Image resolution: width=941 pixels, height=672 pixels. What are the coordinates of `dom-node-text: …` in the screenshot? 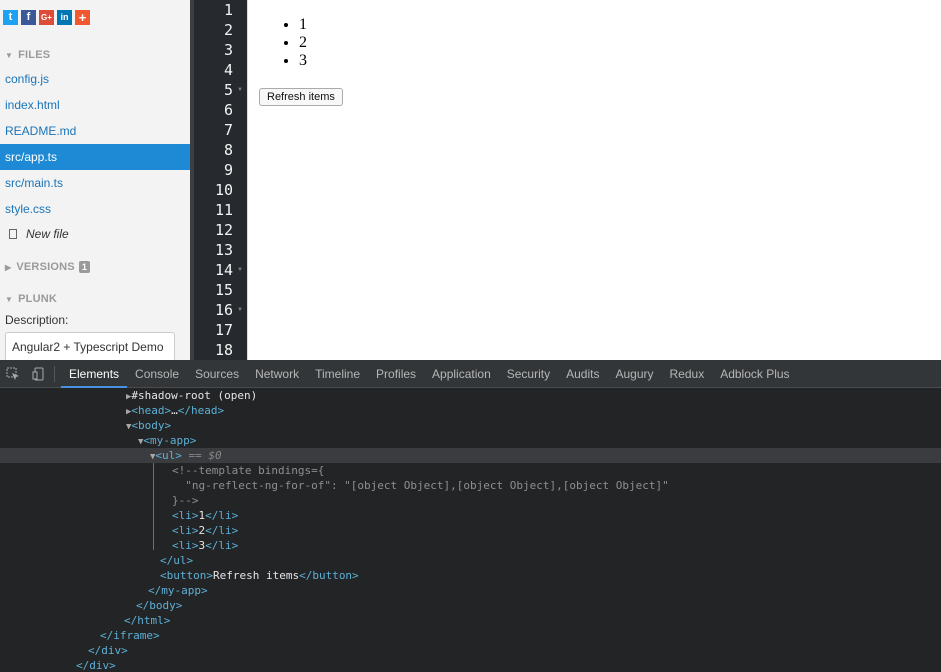 It's located at (174, 410).